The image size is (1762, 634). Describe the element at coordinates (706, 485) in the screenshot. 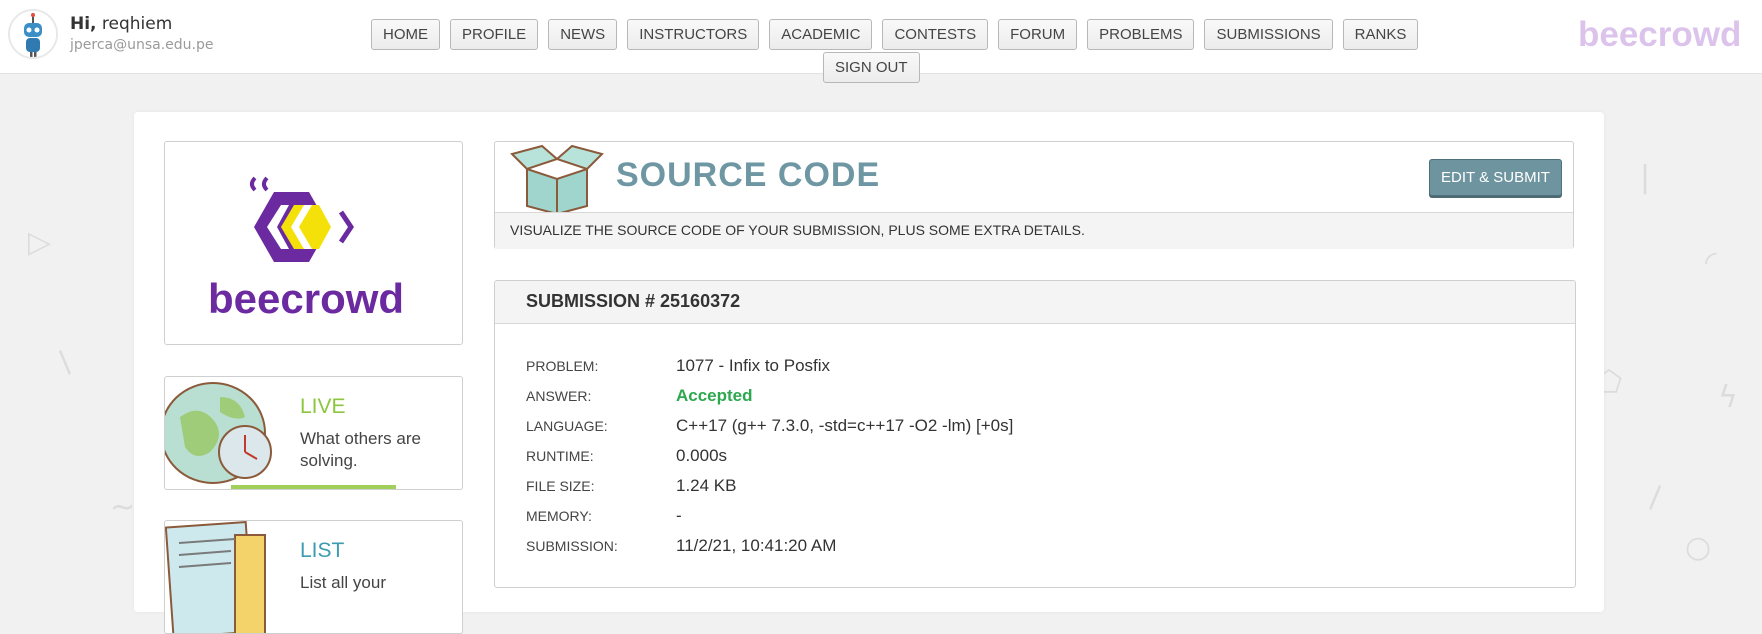

I see `detail-value: 1.24 KB` at that location.